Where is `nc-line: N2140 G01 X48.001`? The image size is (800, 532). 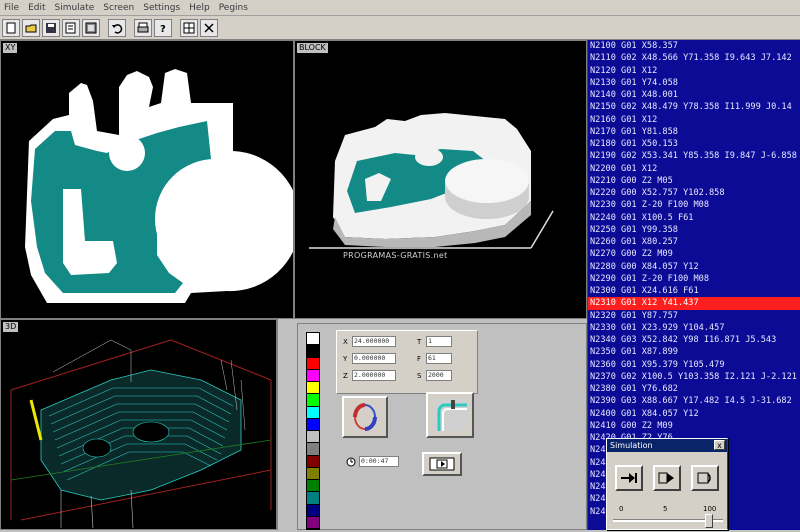 nc-line: N2140 G01 X48.001 is located at coordinates (694, 95).